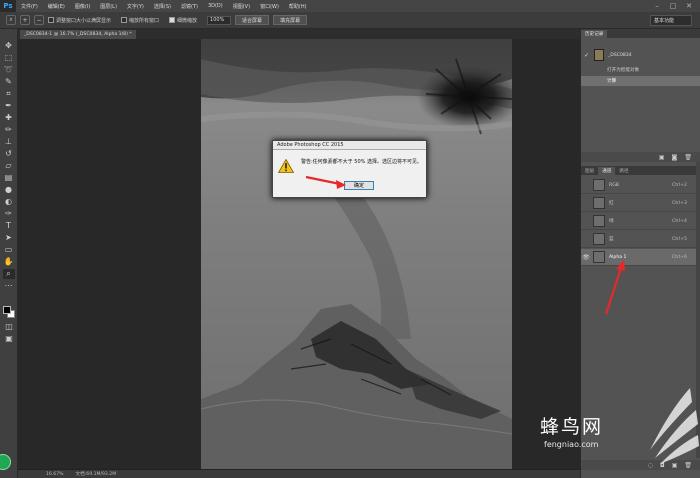  Describe the element at coordinates (189, 6) in the screenshot. I see `menu-filter: 滤镜(T)` at that location.